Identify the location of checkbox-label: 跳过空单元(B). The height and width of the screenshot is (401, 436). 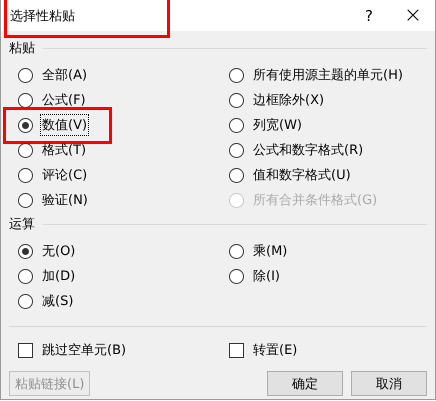
(84, 351).